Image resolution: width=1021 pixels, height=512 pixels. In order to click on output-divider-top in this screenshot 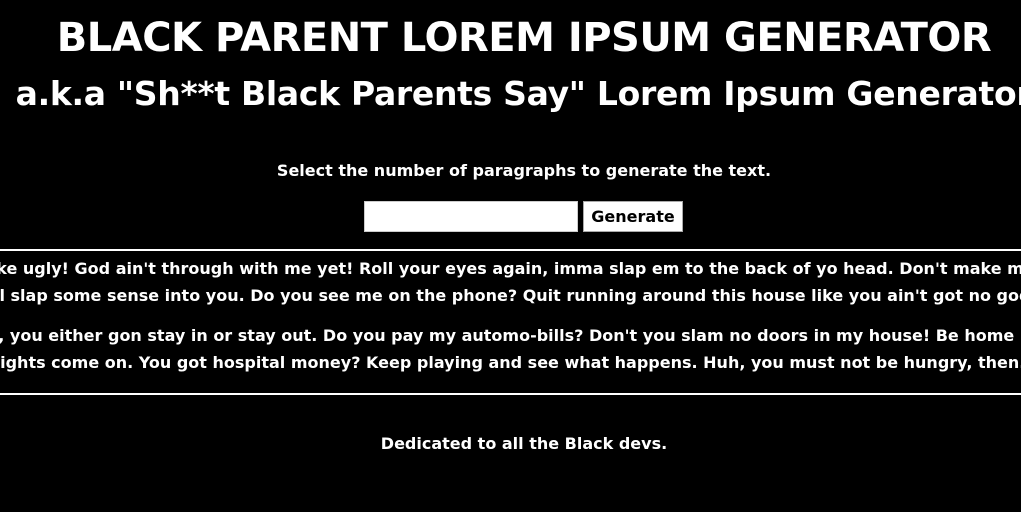, I will do `click(510, 250)`.